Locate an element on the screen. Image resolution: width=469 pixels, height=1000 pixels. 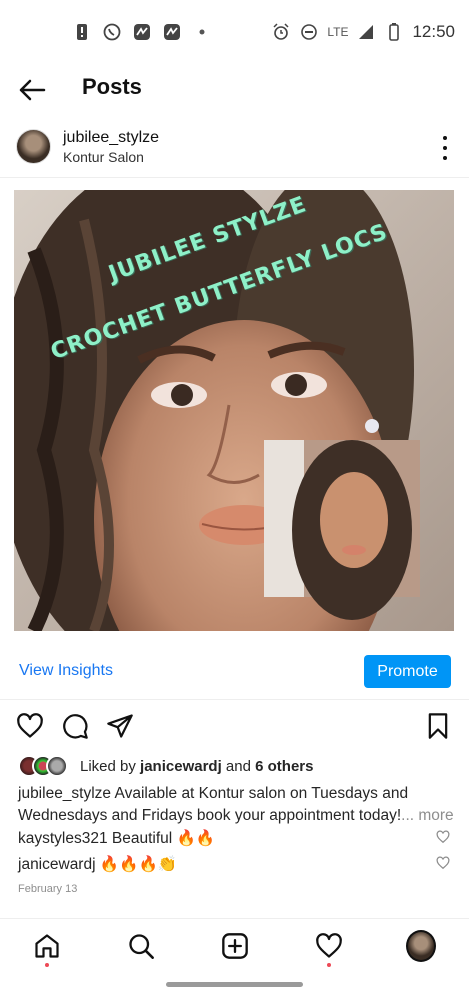
back-button is located at coordinates (32, 90).